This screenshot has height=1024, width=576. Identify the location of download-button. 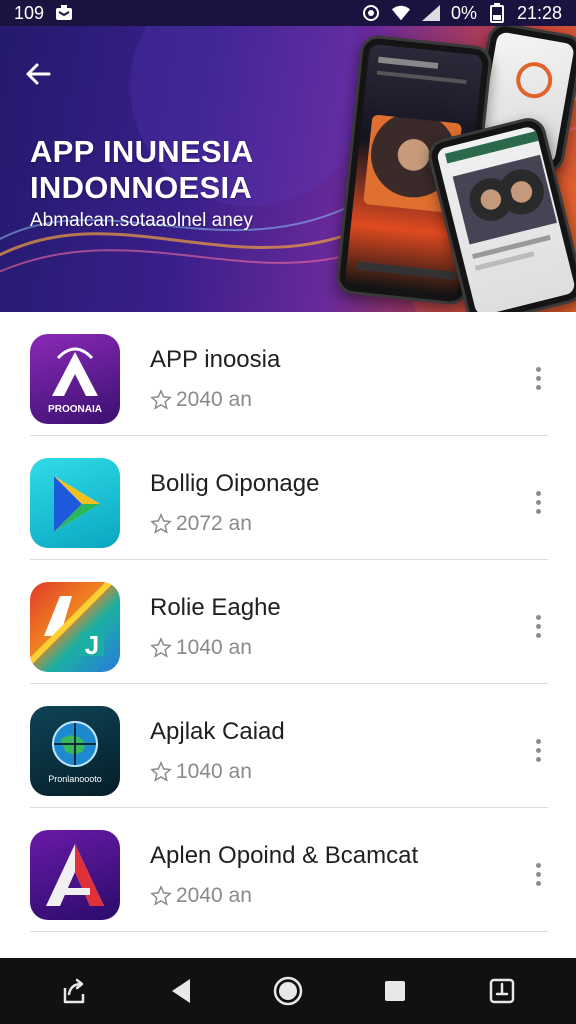
(502, 991).